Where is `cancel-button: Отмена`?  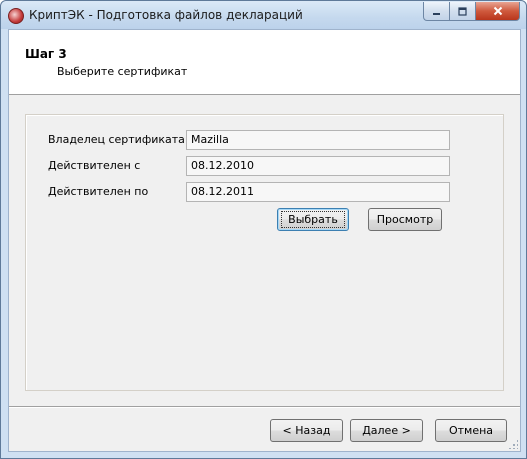
cancel-button: Отмена is located at coordinates (471, 430).